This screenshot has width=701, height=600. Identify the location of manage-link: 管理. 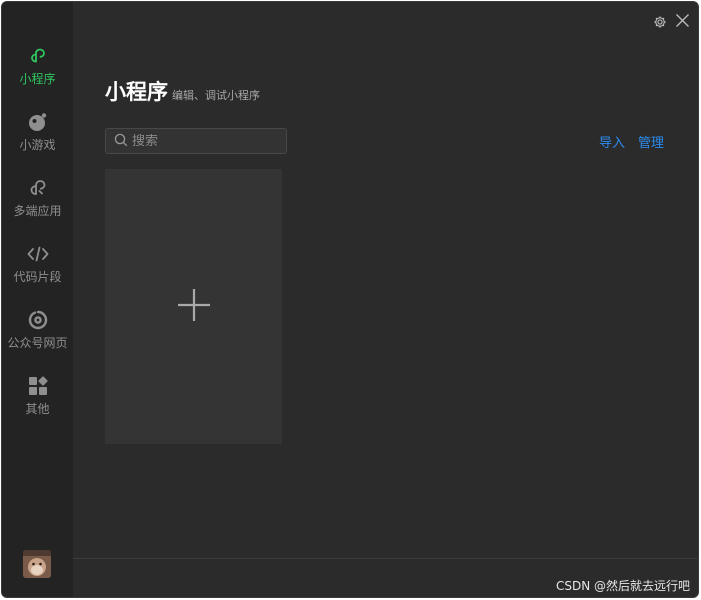
(651, 141).